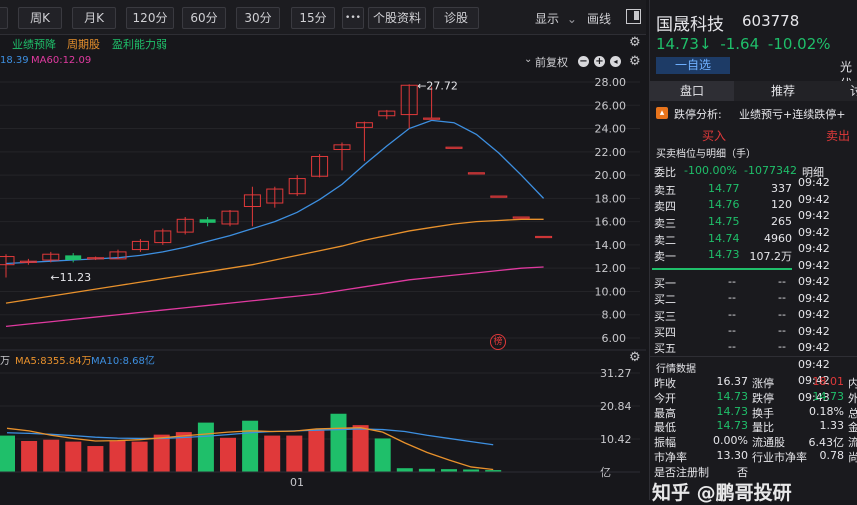  Describe the element at coordinates (832, 455) in the screenshot. I see `market-value: 0.78` at that location.